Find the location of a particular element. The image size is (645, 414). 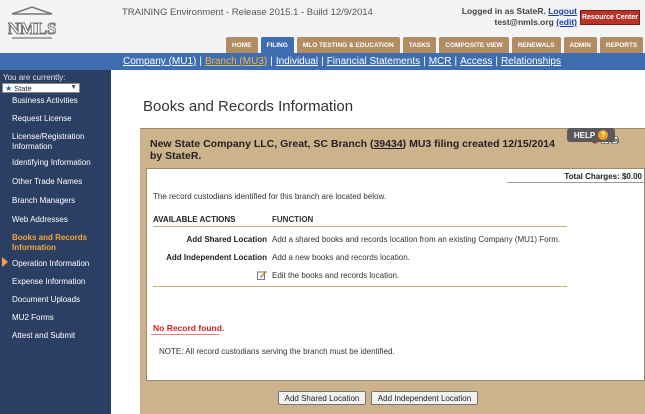

header-available-actions: AVAILABLE ACTIONS is located at coordinates (194, 219).